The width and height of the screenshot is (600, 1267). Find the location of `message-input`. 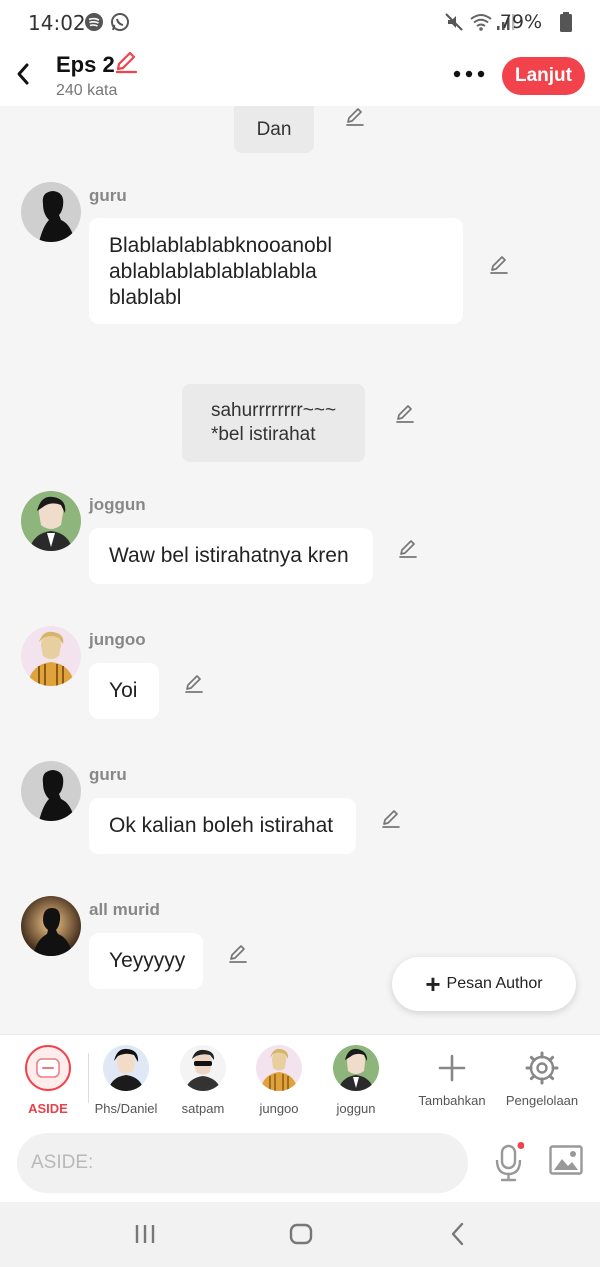

message-input is located at coordinates (242, 1163).